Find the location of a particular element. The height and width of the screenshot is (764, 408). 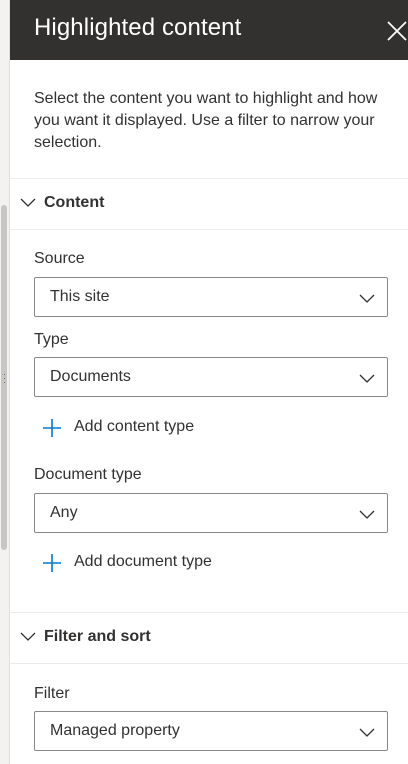

source-label: Source is located at coordinates (59, 258).